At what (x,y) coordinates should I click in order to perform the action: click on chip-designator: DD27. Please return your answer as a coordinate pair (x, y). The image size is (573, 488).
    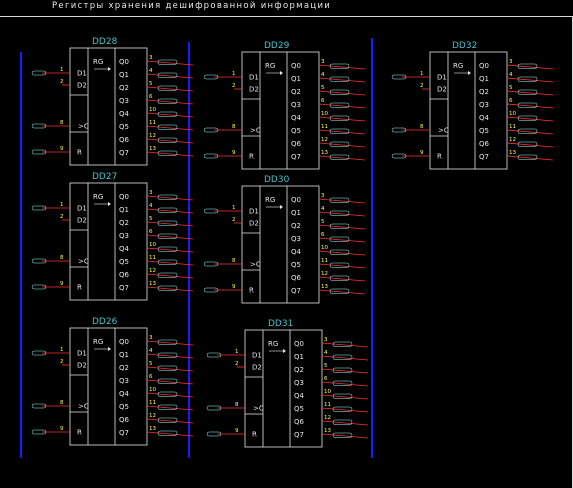
    Looking at the image, I should click on (104, 177).